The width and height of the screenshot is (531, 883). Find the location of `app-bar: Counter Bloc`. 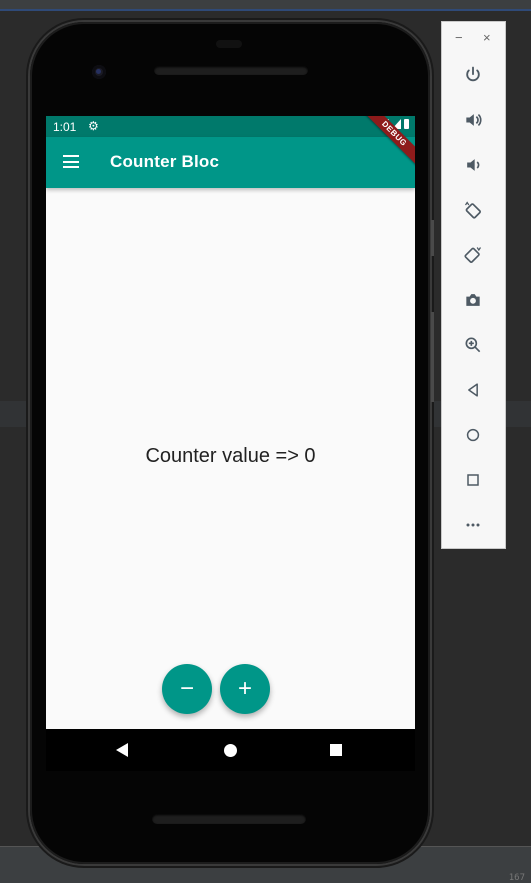

app-bar: Counter Bloc is located at coordinates (230, 162).